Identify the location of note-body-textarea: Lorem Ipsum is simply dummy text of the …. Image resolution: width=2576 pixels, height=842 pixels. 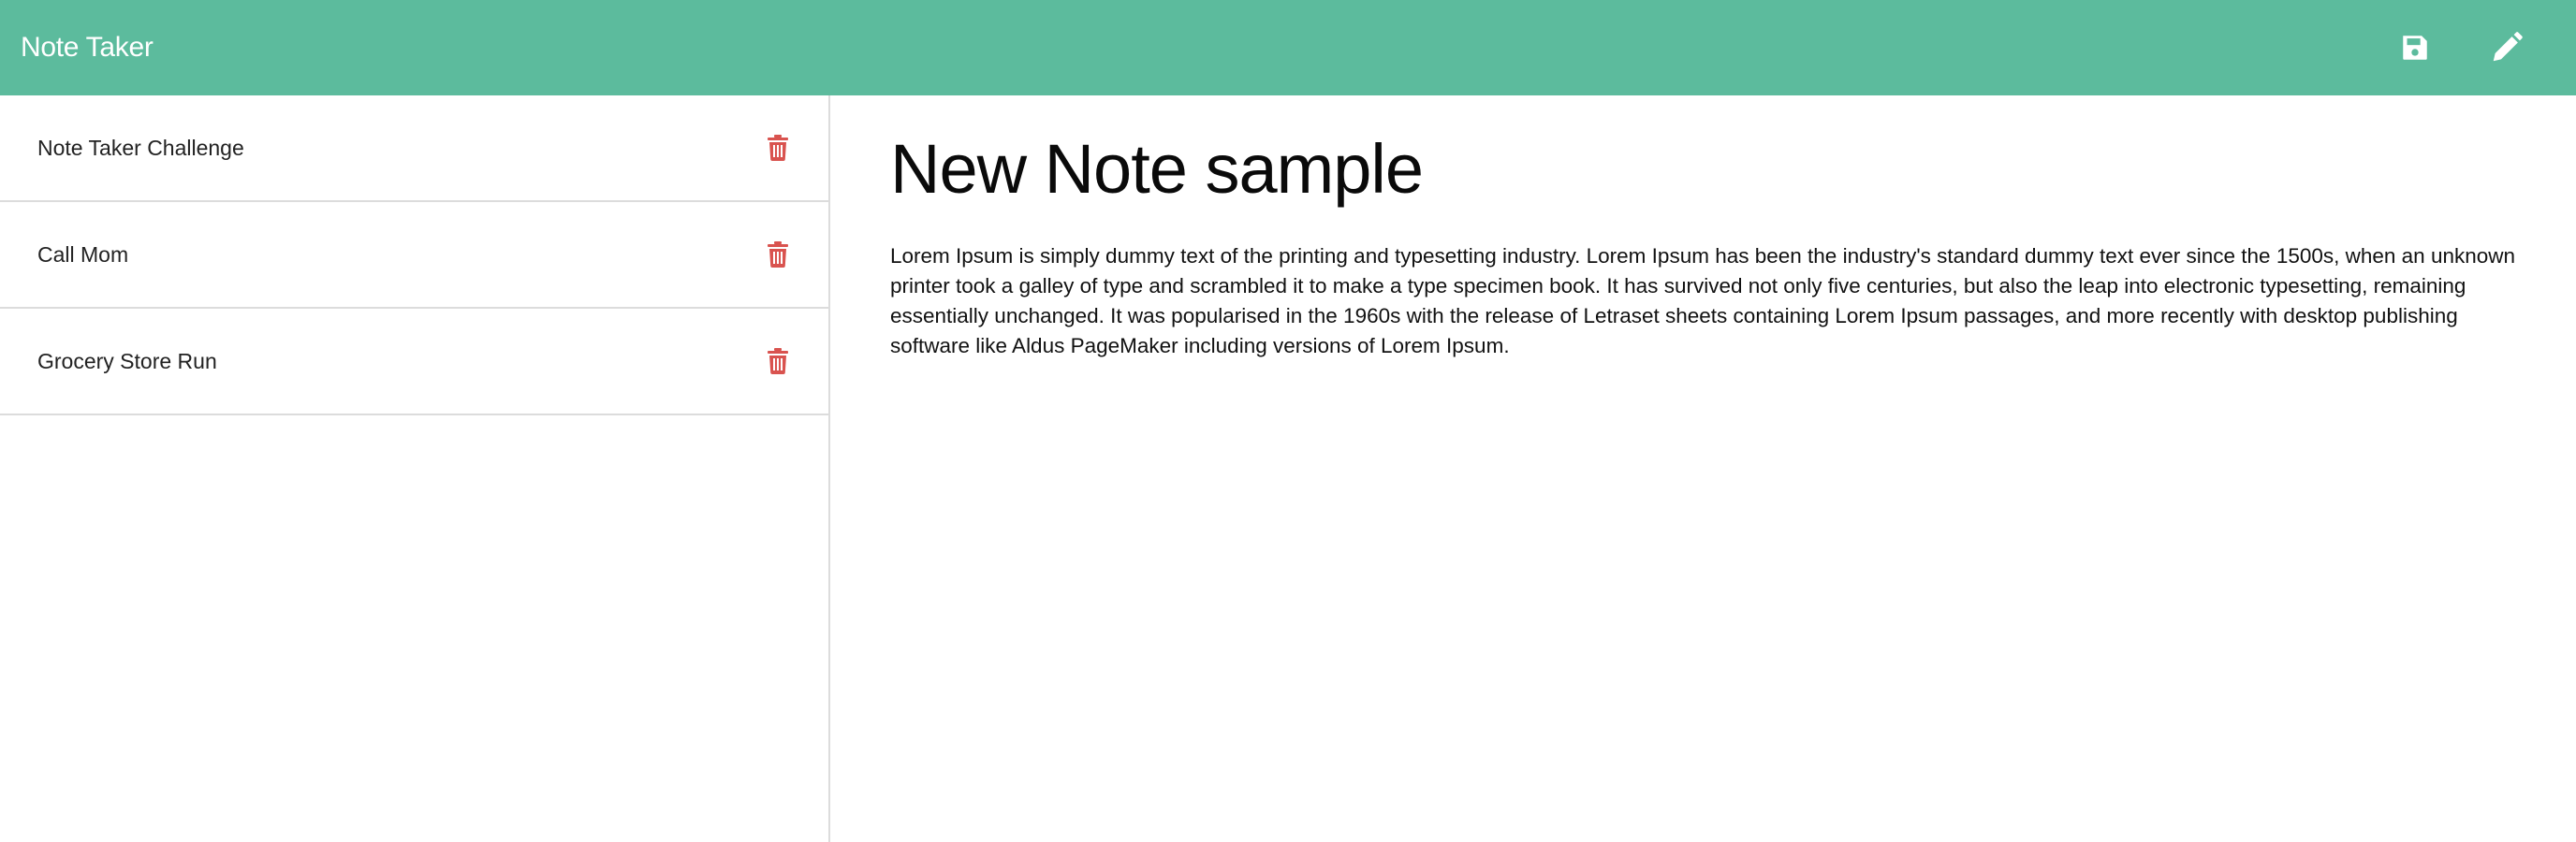
(1716, 301).